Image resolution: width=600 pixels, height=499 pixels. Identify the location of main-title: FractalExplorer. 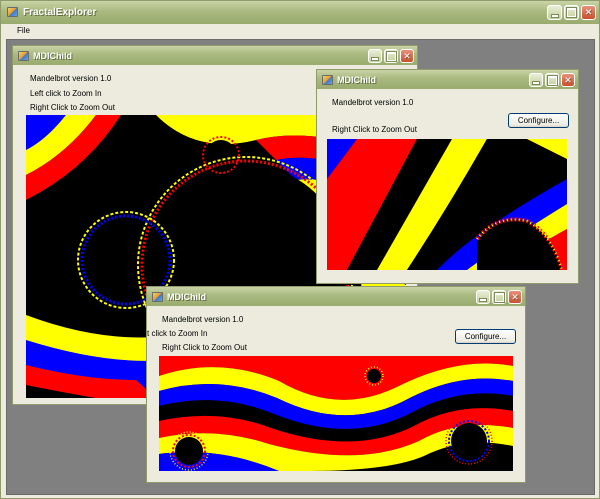
(60, 12).